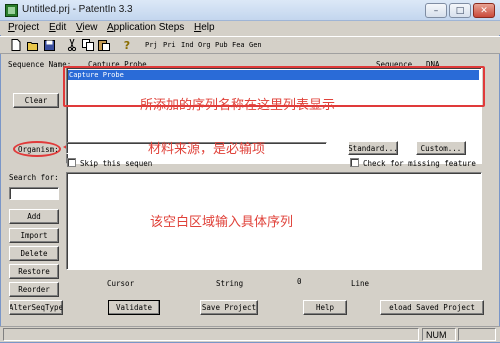  I want to click on menu-application-steps: Application Steps, so click(145, 27).